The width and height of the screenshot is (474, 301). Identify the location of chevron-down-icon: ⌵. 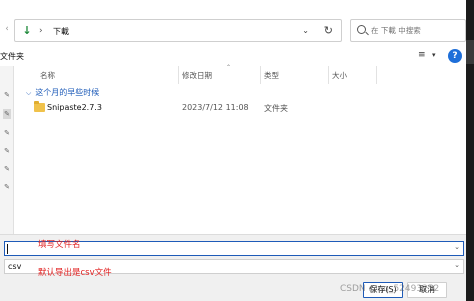
(29, 93).